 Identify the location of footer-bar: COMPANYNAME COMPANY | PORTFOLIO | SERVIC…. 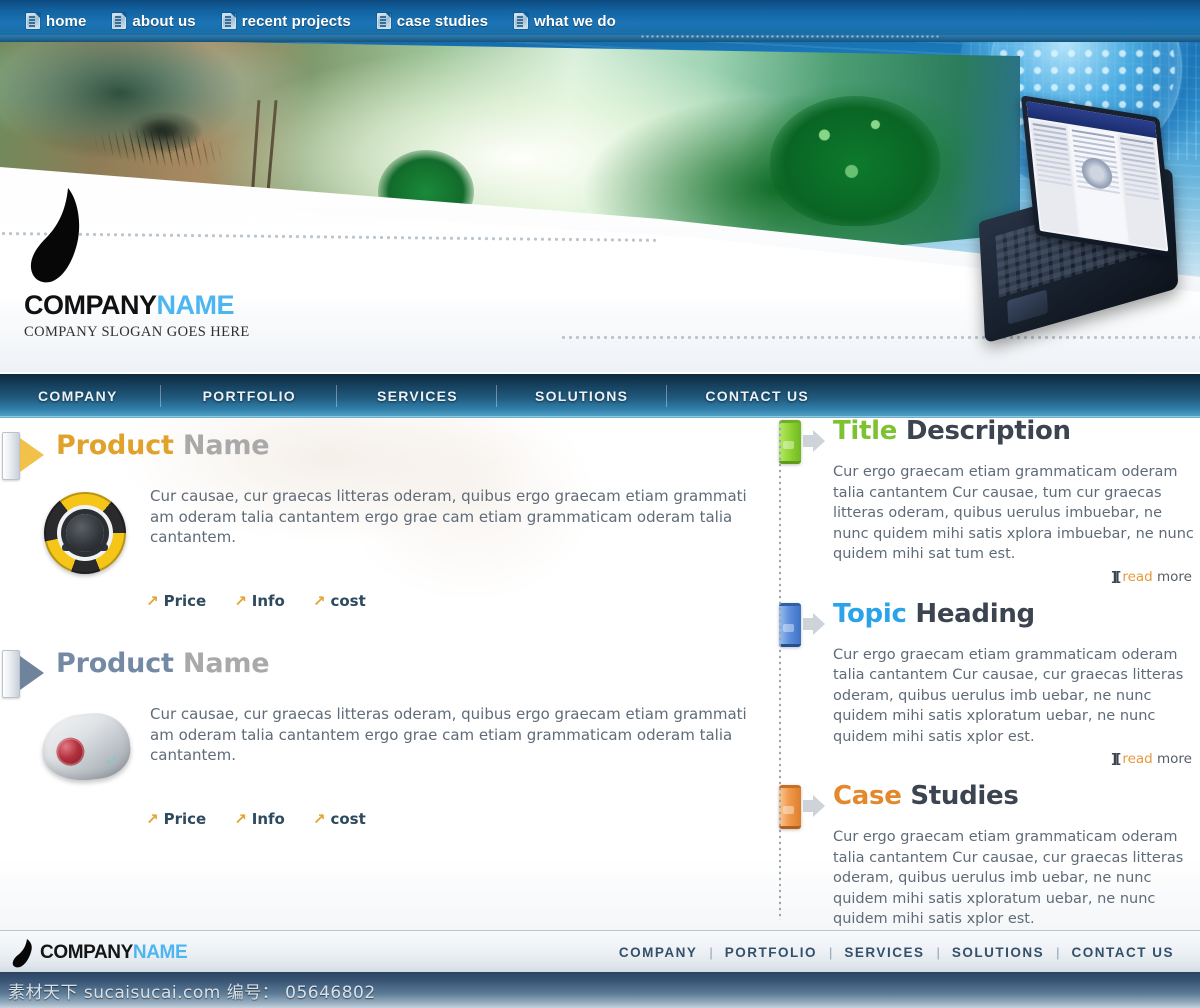
(600, 952).